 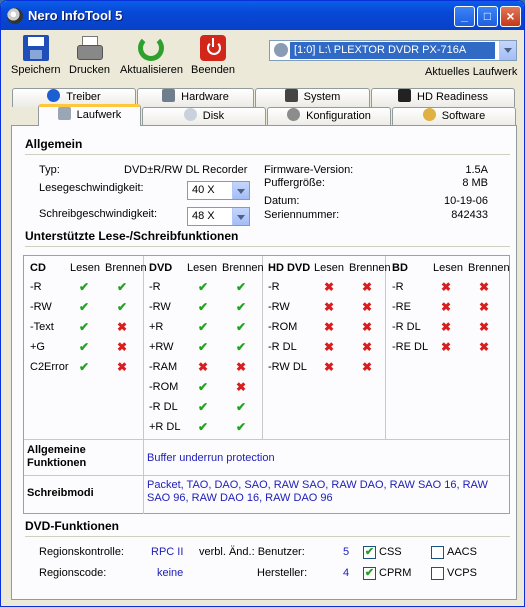 What do you see at coordinates (282, 201) in the screenshot?
I see `date-label: Datum:` at bounding box center [282, 201].